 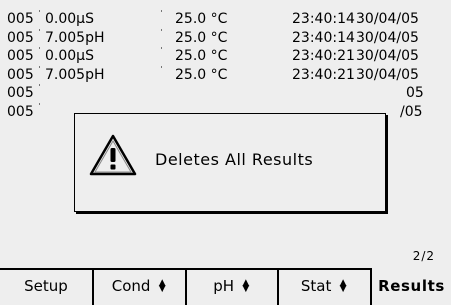 What do you see at coordinates (423, 256) in the screenshot?
I see `page-indicator: 2/2` at bounding box center [423, 256].